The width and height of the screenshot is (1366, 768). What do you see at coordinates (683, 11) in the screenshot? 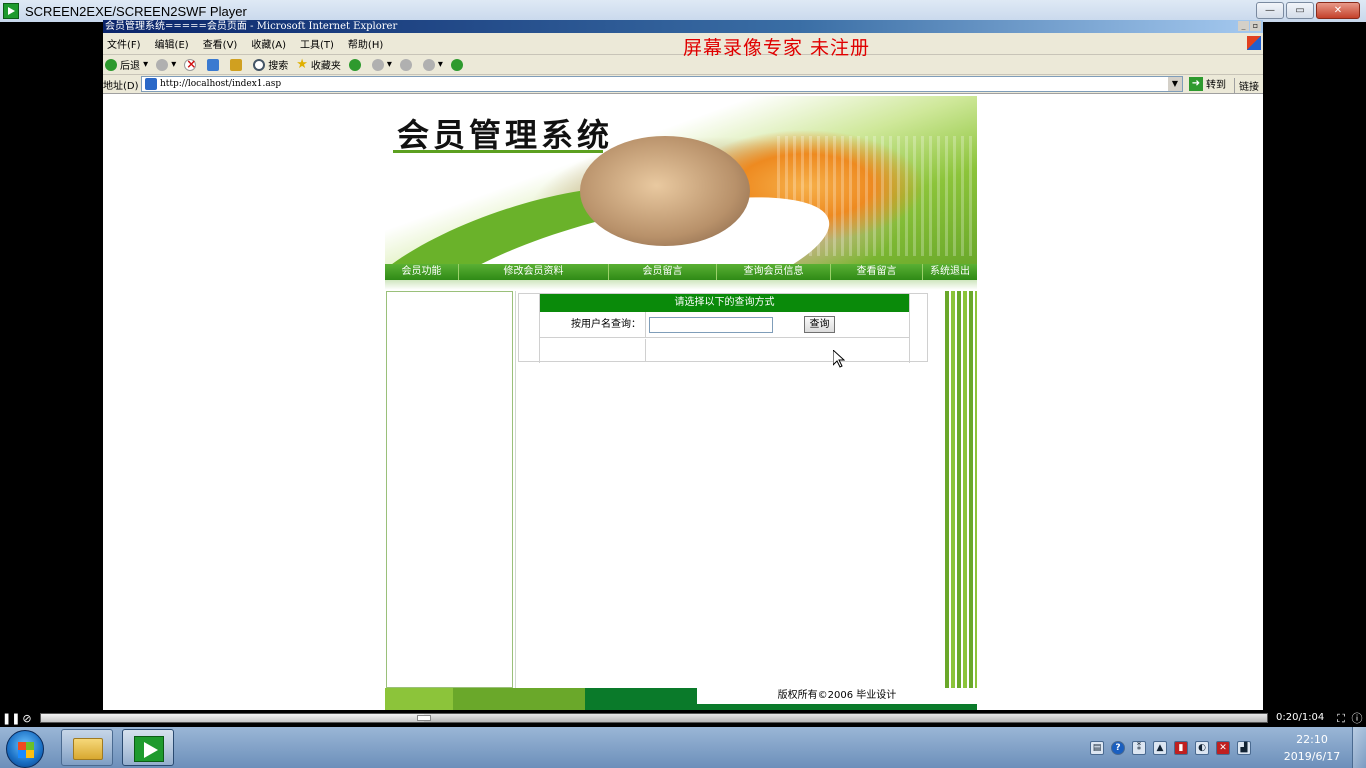
I see `player-title-bar: SCREEN2EXE/SCREEN2SWF Player — ▭ ✕` at bounding box center [683, 11].